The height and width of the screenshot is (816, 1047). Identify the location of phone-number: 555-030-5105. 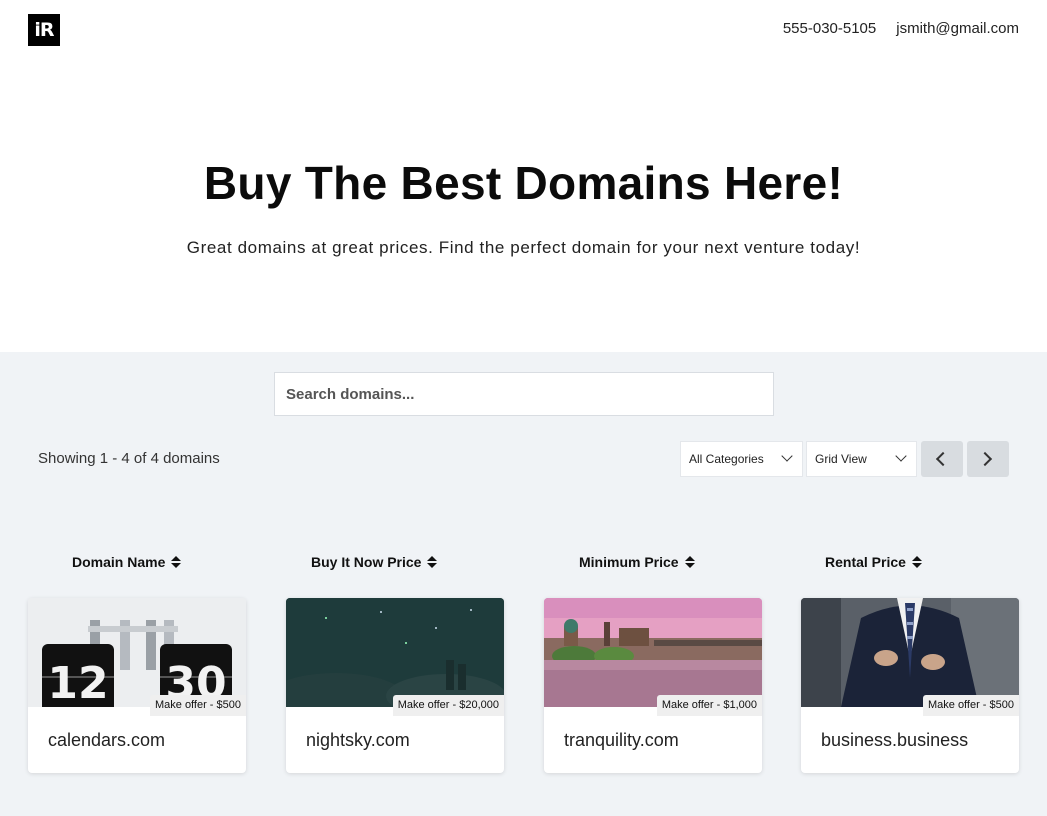
(829, 28).